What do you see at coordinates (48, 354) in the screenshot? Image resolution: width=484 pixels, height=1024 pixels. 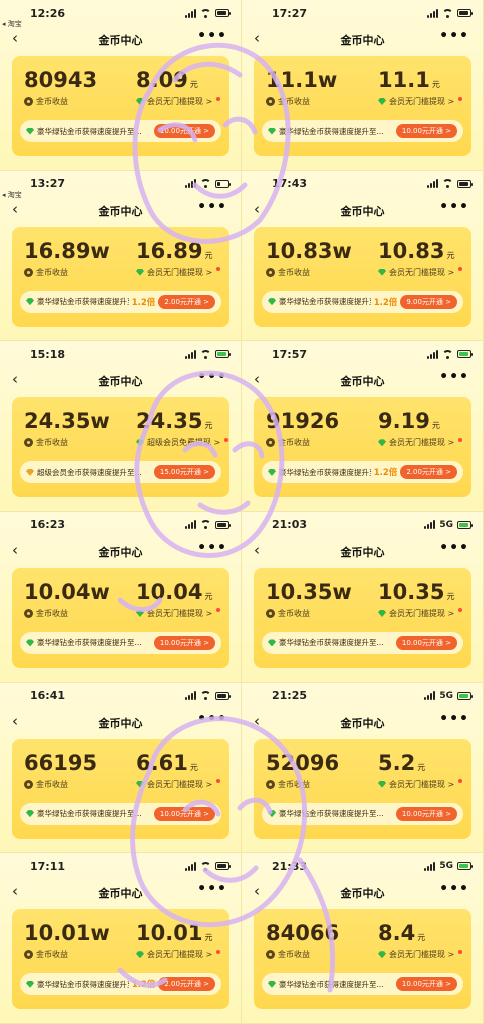 I see `status-time: 15:18` at bounding box center [48, 354].